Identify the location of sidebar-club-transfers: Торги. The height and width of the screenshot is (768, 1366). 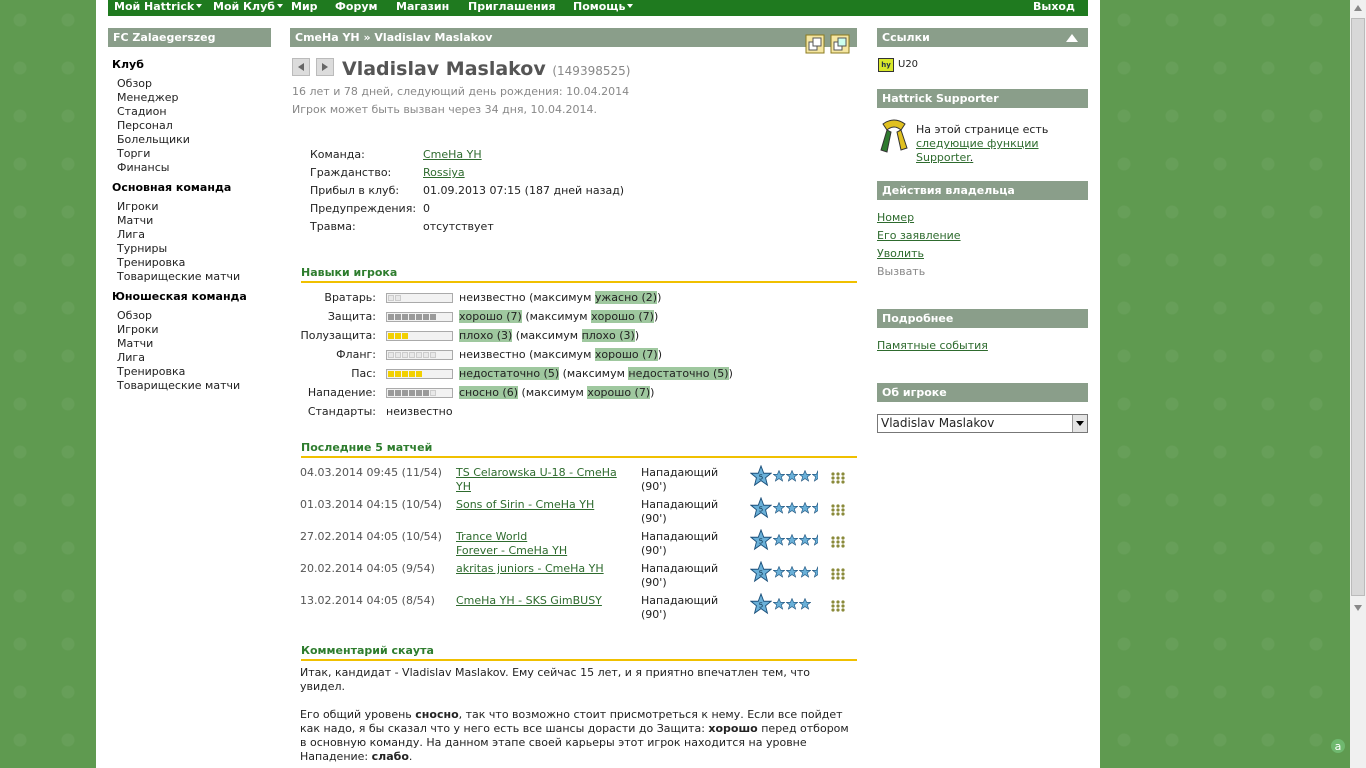
(133, 153).